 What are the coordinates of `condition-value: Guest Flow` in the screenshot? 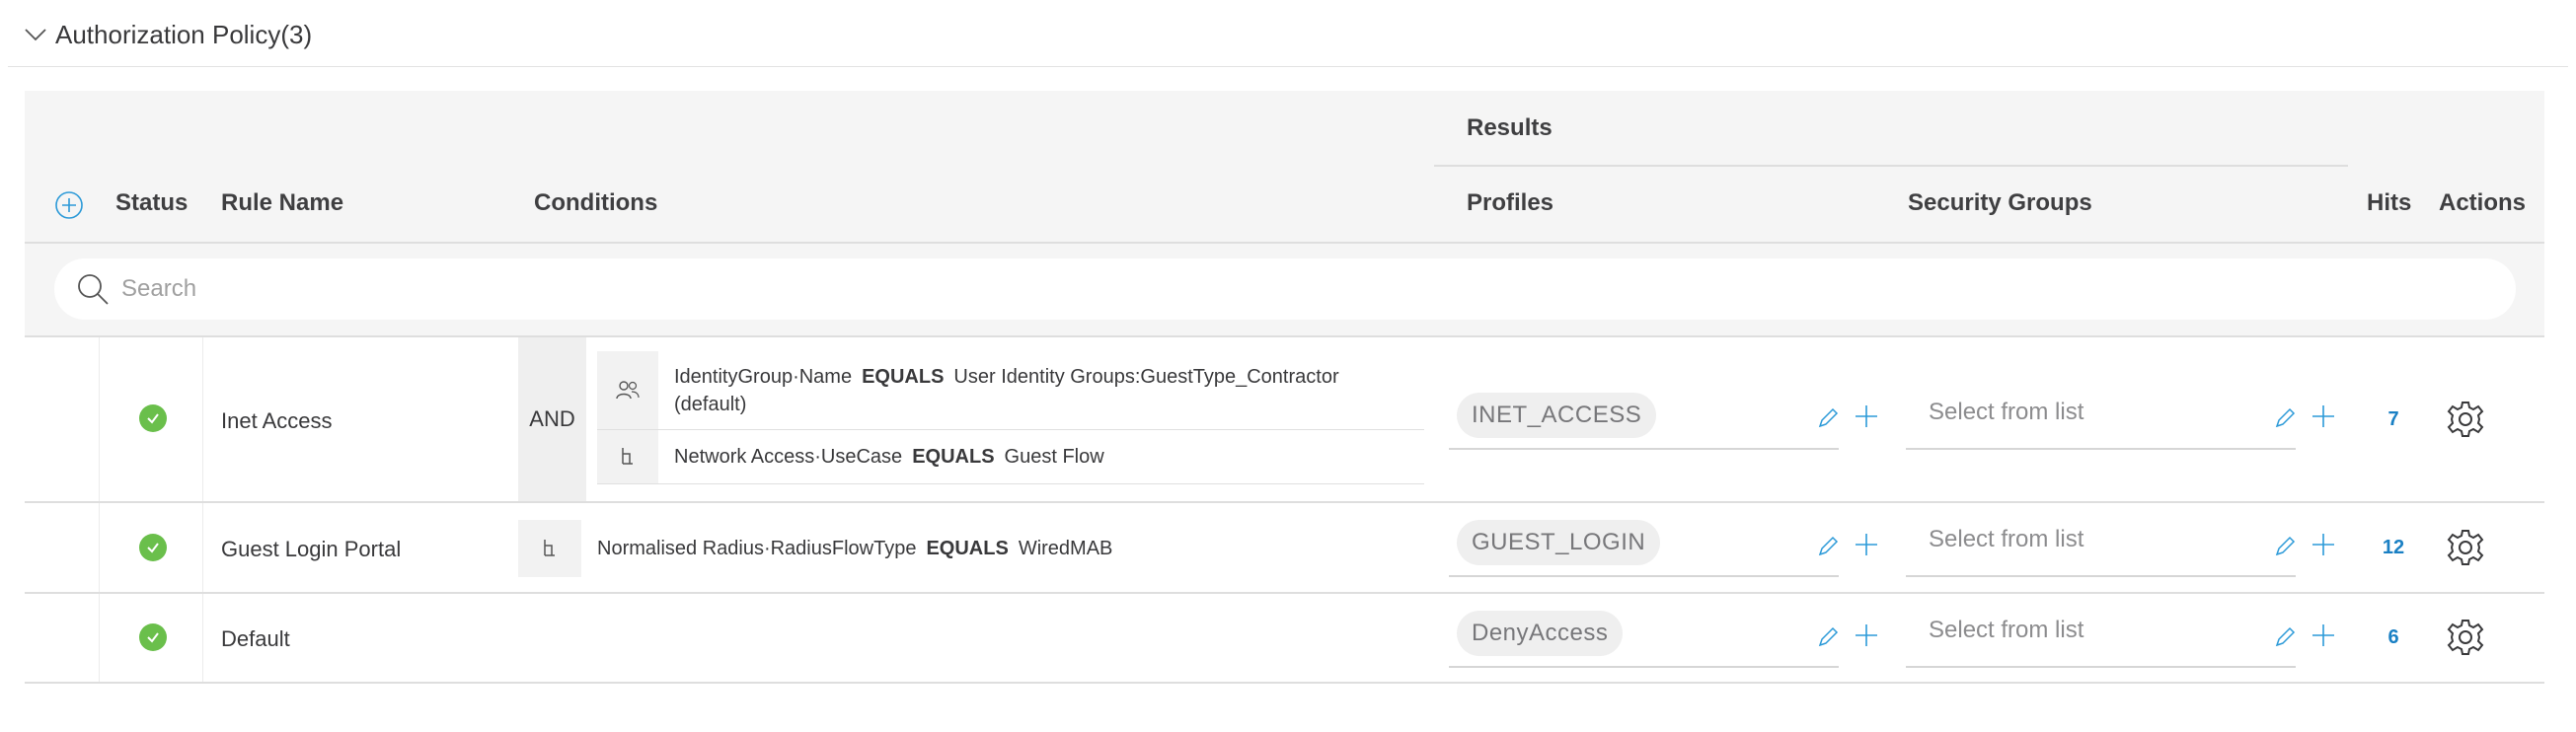 It's located at (1054, 457).